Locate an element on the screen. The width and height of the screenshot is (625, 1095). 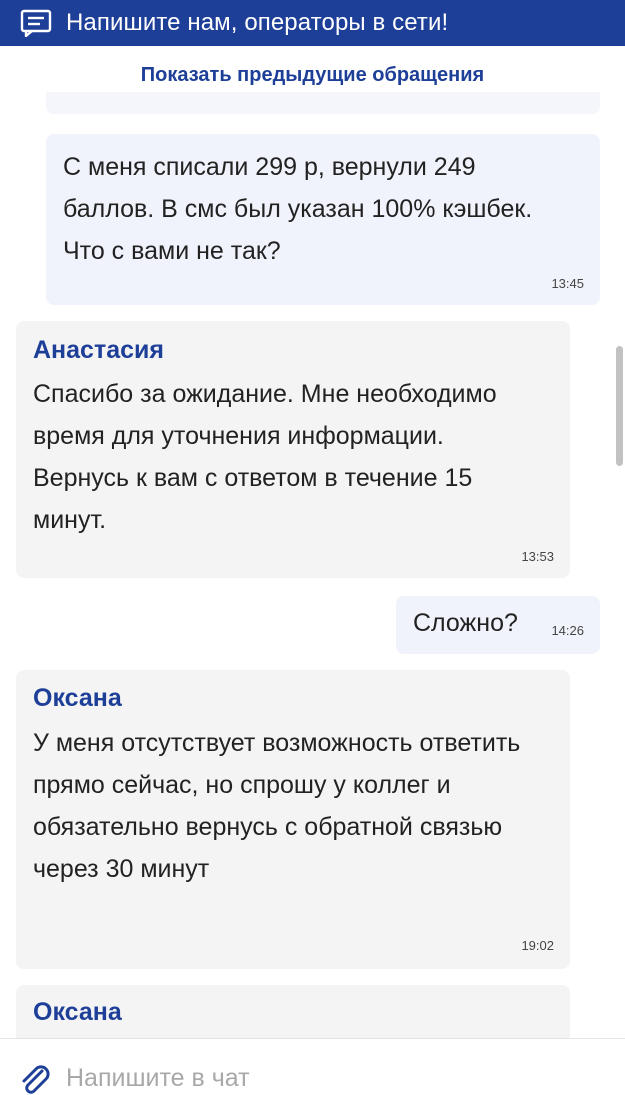
message-time: 14:26 is located at coordinates (567, 630).